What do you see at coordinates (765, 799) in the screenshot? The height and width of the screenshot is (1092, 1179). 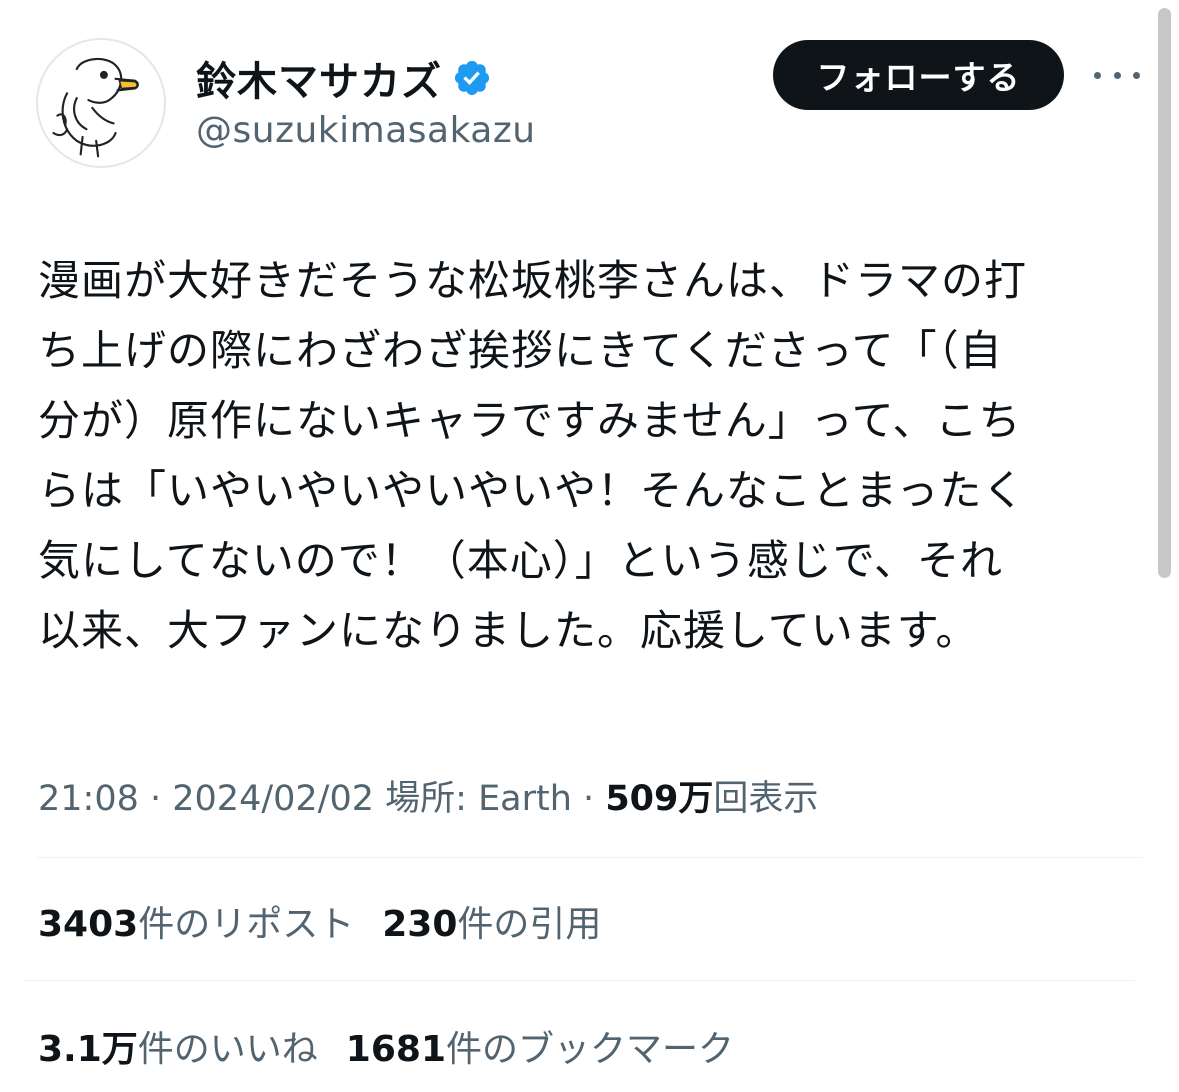 I see `views-label: 回表示` at bounding box center [765, 799].